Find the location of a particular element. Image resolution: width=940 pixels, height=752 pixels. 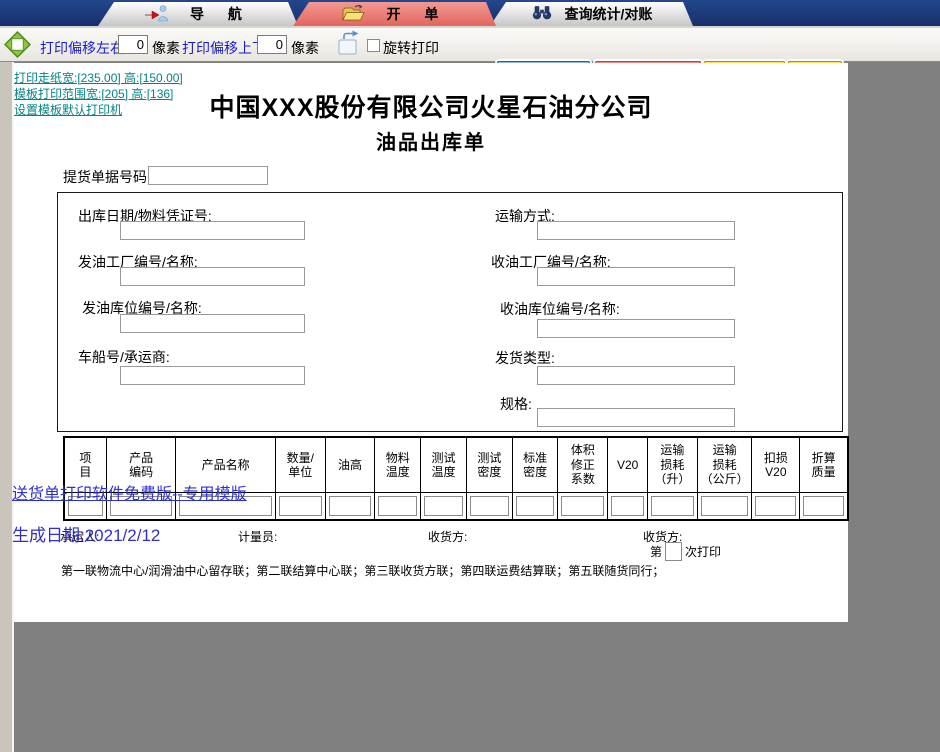

col-std-density: 标准 密度 is located at coordinates (535, 465).